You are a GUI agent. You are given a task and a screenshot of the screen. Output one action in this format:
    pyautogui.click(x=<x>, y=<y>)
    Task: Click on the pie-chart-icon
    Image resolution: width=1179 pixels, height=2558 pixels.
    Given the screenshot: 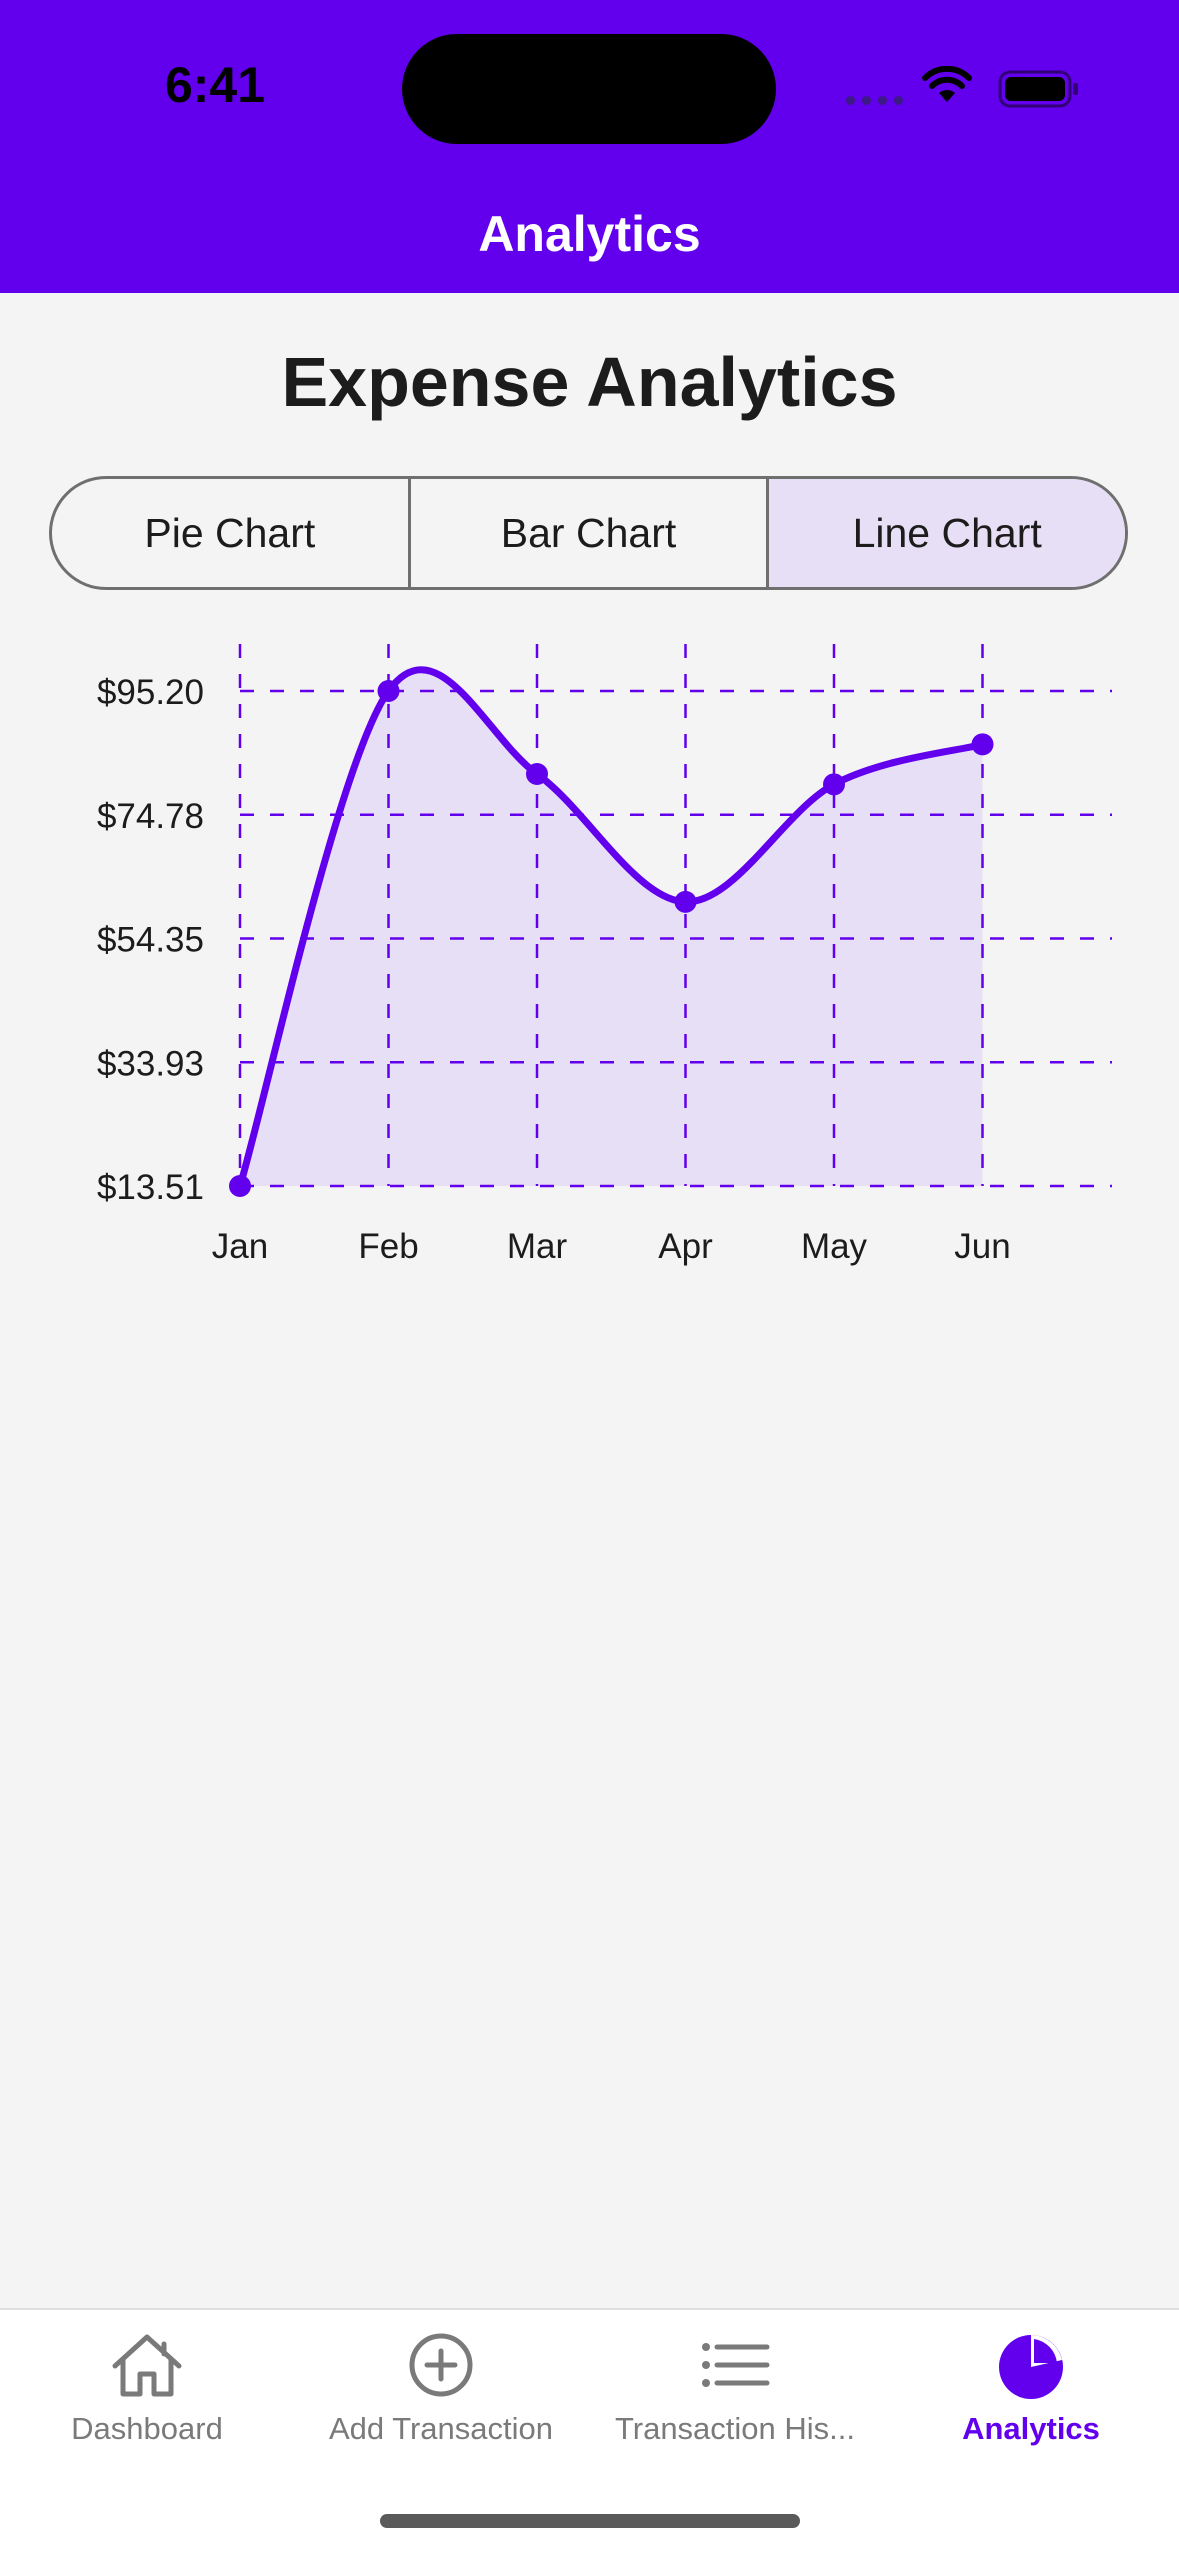 What is the action you would take?
    pyautogui.click(x=1031, y=2367)
    